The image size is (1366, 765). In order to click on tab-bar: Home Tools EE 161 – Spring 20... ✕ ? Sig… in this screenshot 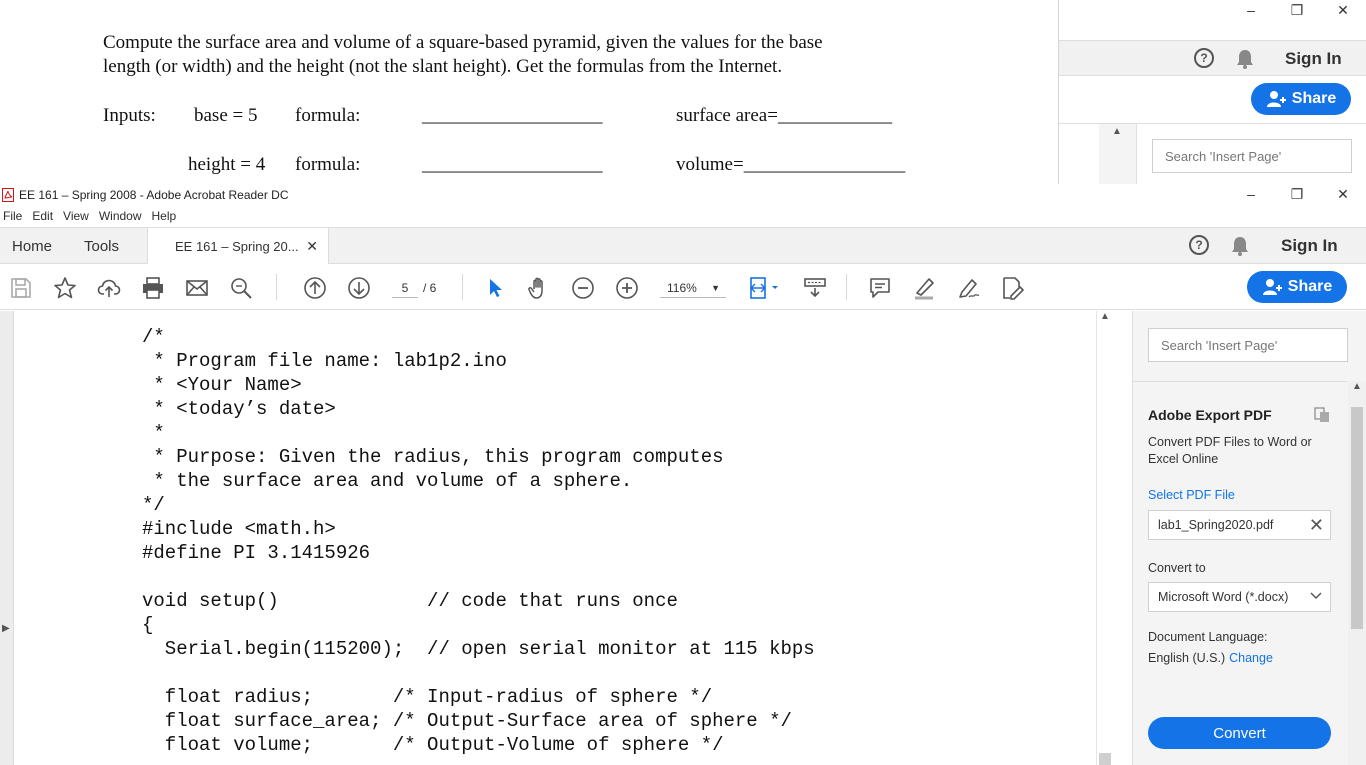, I will do `click(683, 246)`.